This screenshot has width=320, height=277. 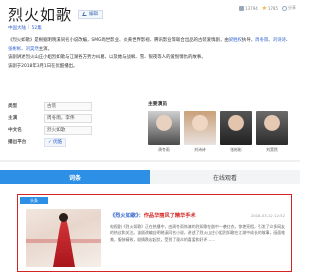 I want to click on tab-bar: 词条 在线观看, so click(x=150, y=177).